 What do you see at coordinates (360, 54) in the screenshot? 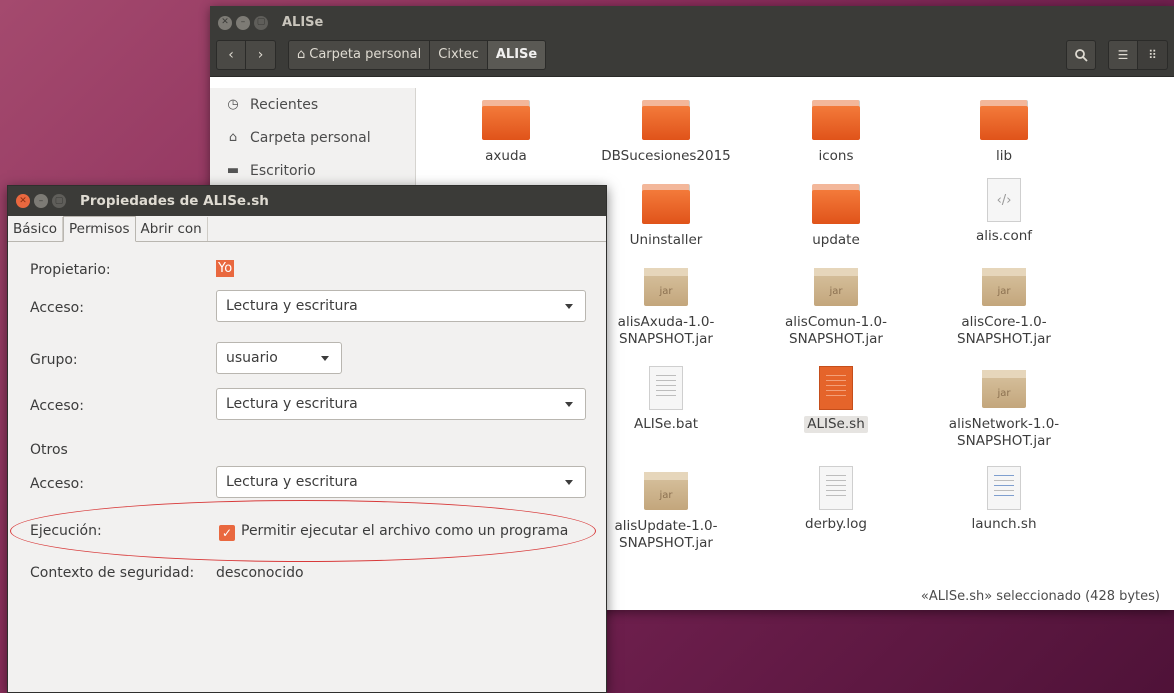
I see `breadcrumb-home: ⌂ Carpeta personal` at bounding box center [360, 54].